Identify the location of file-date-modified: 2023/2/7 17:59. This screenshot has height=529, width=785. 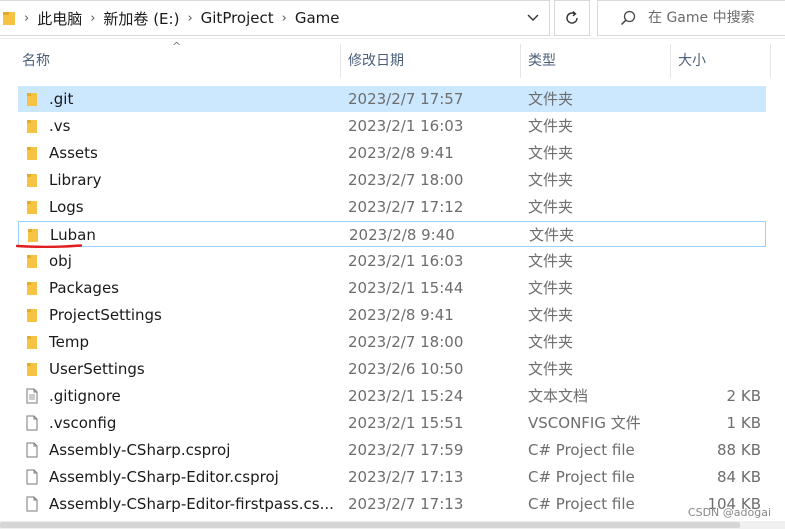
(406, 450).